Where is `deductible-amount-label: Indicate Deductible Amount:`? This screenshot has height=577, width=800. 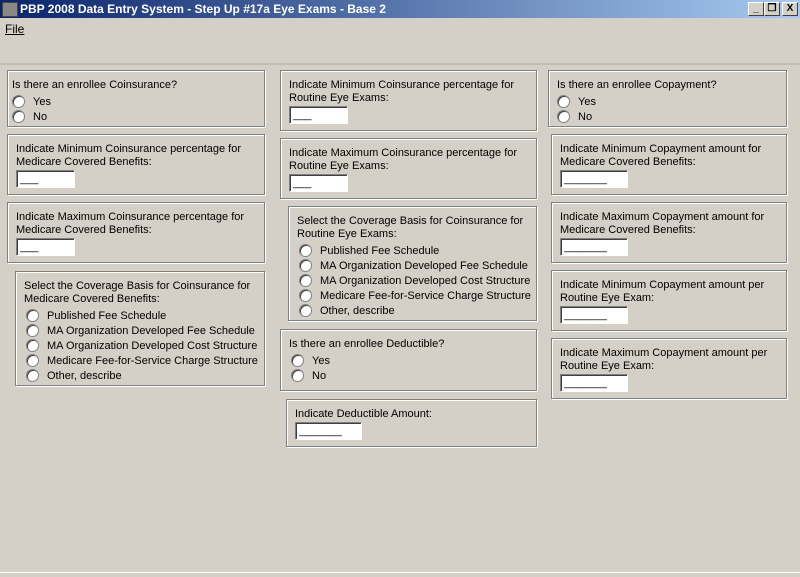
deductible-amount-label: Indicate Deductible Amount: is located at coordinates (363, 414).